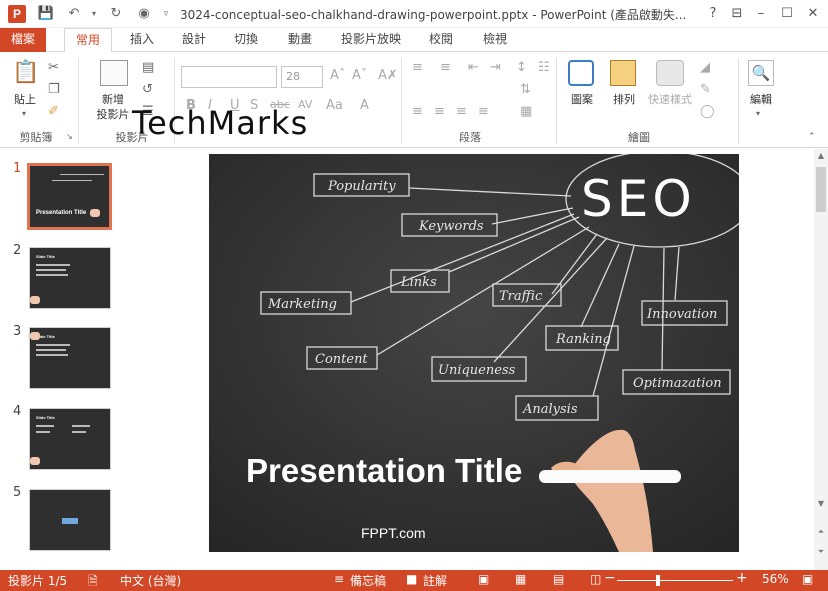  I want to click on fit-to-window-icon: ▣, so click(807, 579).